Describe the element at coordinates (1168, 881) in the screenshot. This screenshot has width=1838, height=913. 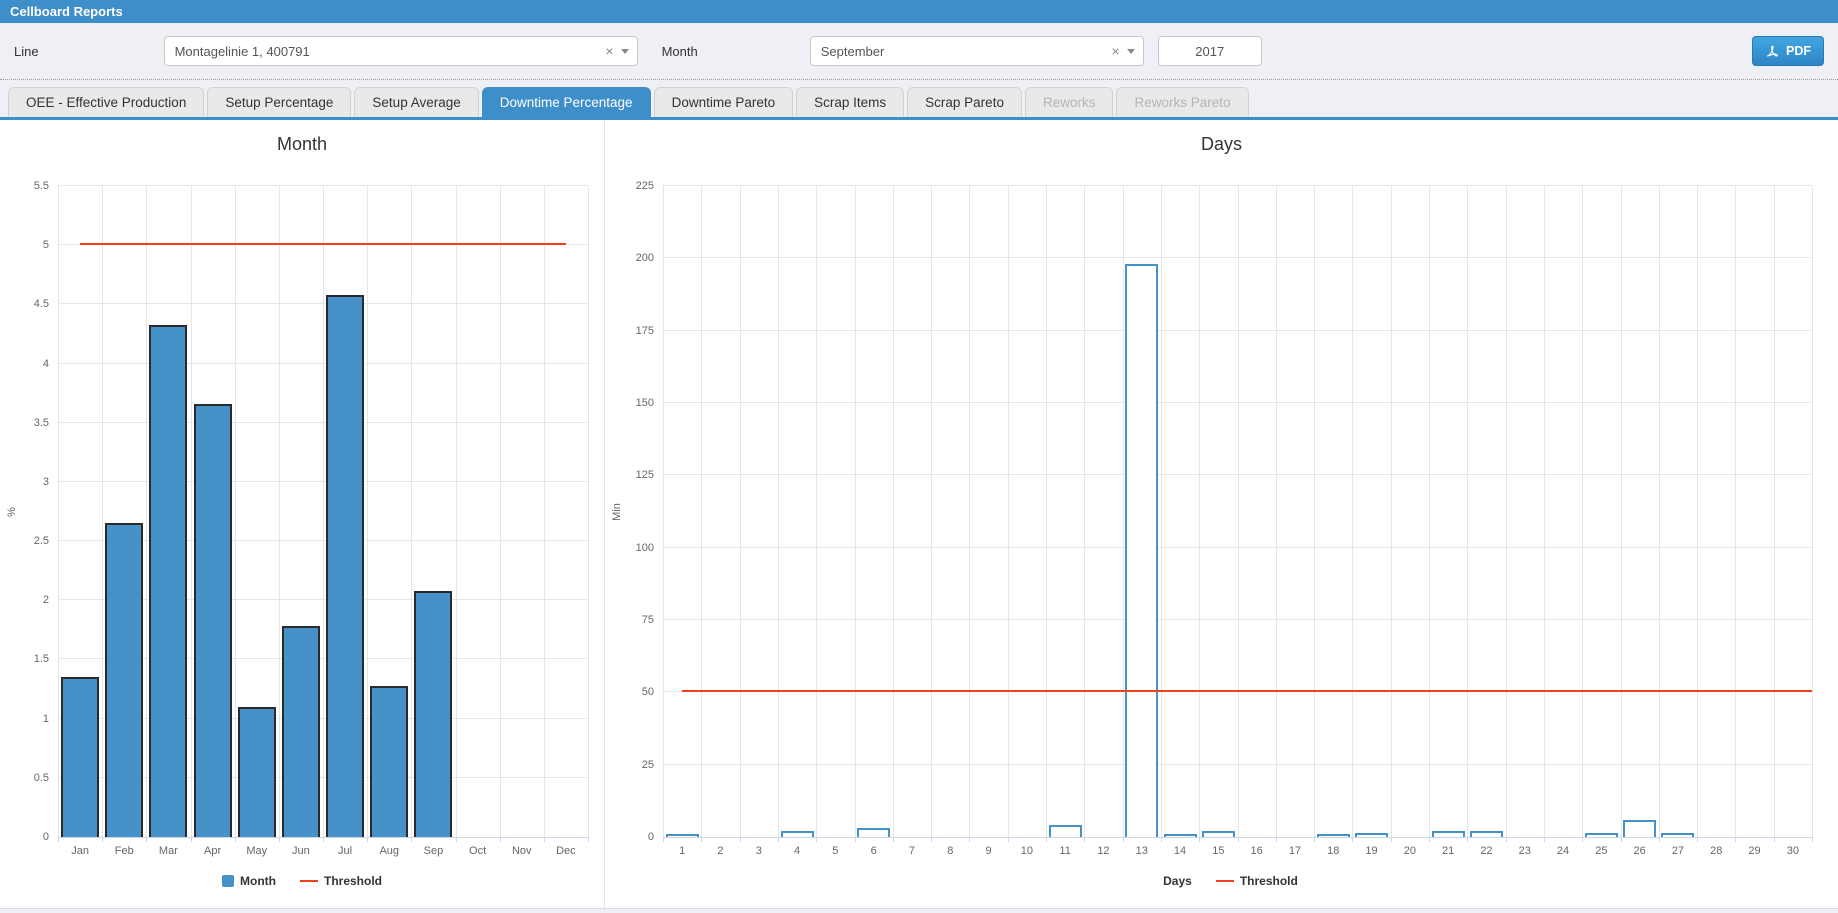
I see `legend-item-days: Days` at that location.